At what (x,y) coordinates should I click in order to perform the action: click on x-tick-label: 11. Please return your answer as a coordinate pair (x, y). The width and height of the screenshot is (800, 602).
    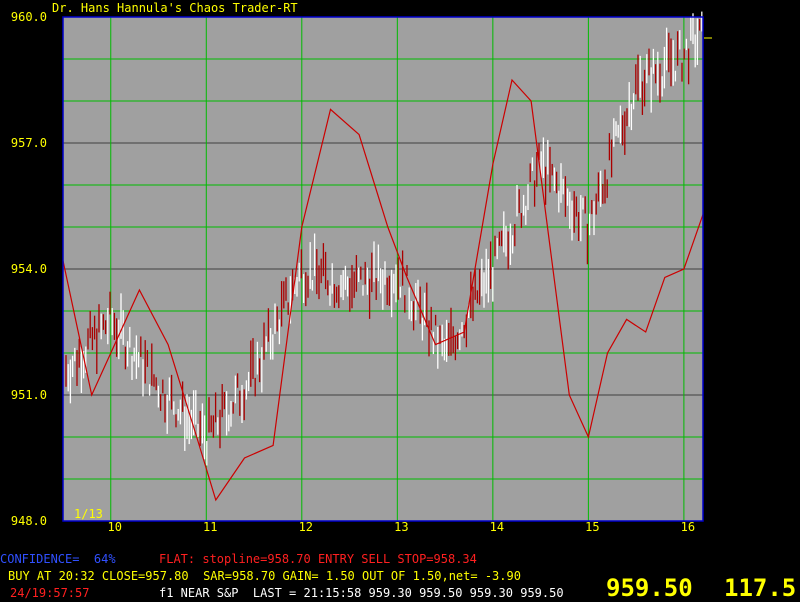
    Looking at the image, I should click on (210, 527).